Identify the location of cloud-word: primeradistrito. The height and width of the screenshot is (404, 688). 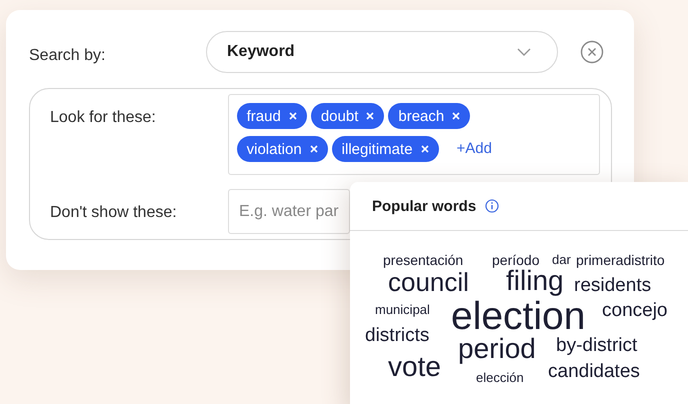
(620, 260).